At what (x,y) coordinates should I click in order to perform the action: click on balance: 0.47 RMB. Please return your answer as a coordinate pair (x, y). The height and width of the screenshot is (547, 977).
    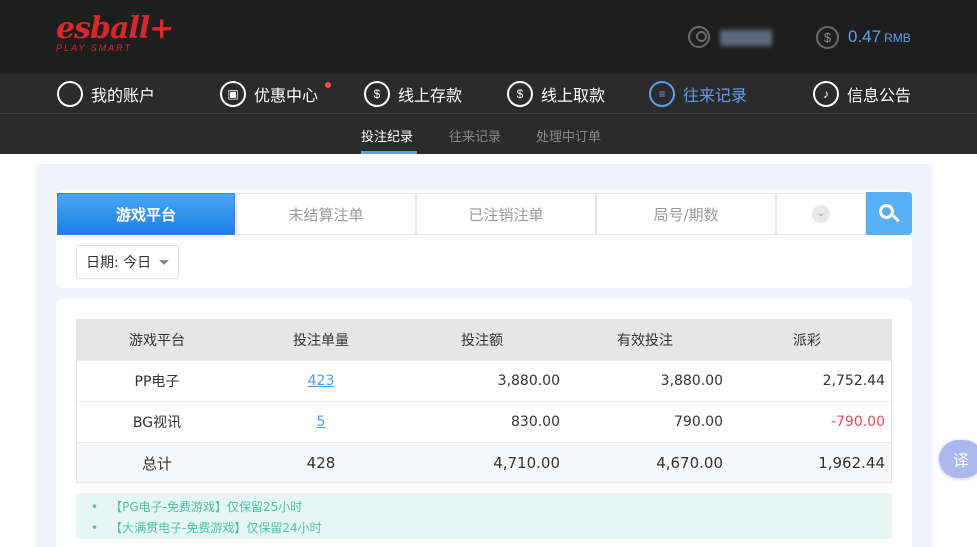
    Looking at the image, I should click on (879, 37).